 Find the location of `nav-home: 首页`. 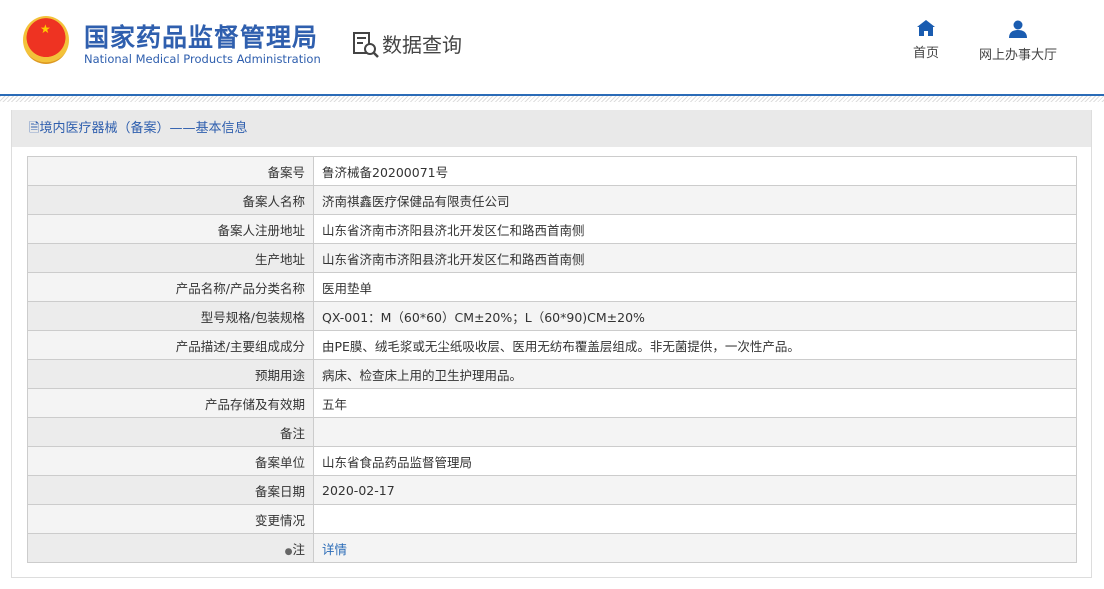

nav-home: 首页 is located at coordinates (926, 40).